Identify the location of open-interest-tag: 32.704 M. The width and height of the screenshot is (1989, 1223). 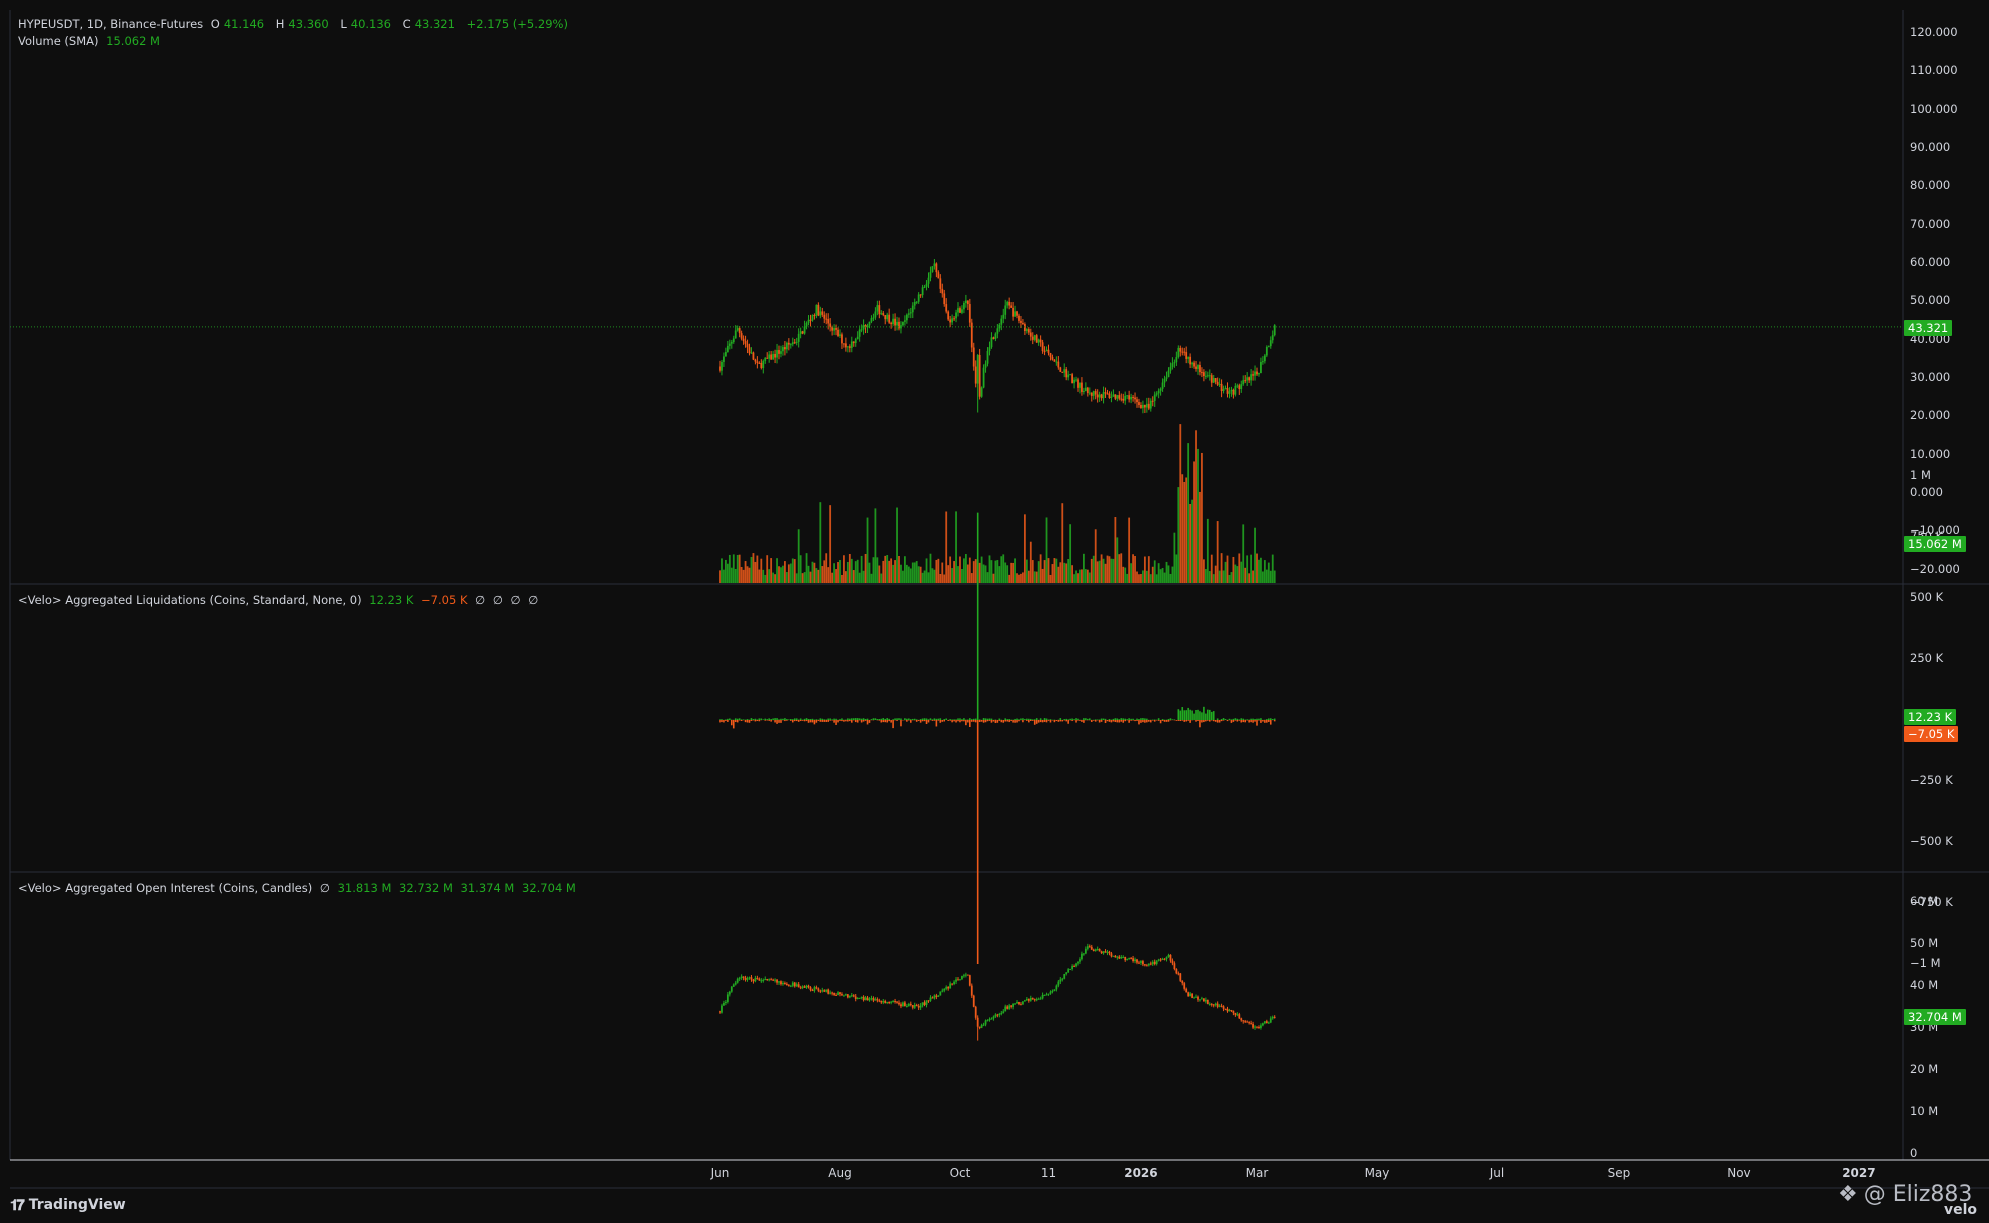
(1935, 1017).